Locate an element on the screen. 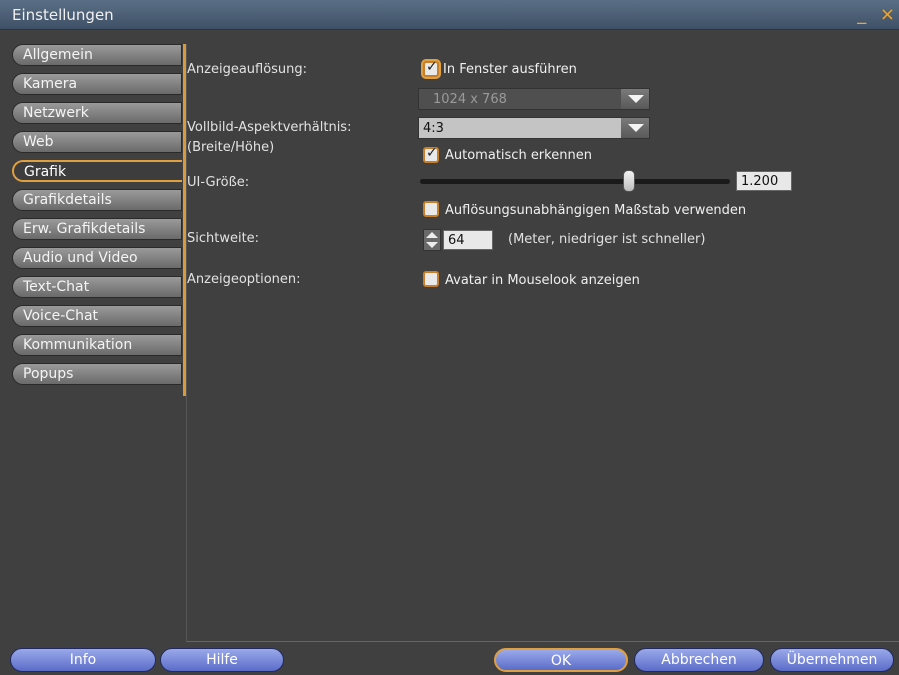 This screenshot has height=675, width=899. tab-kamera: Kamera is located at coordinates (97, 84).